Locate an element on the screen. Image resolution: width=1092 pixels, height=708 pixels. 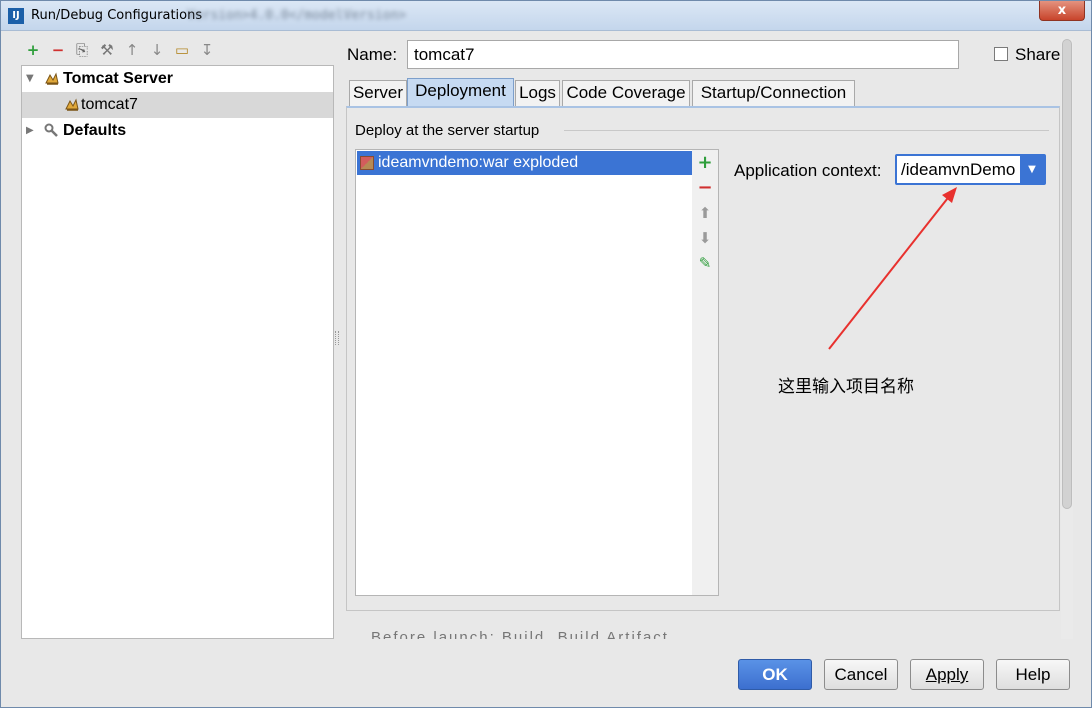
before-launch-label: Before launch: Build, Build Artifact is located at coordinates (520, 634).